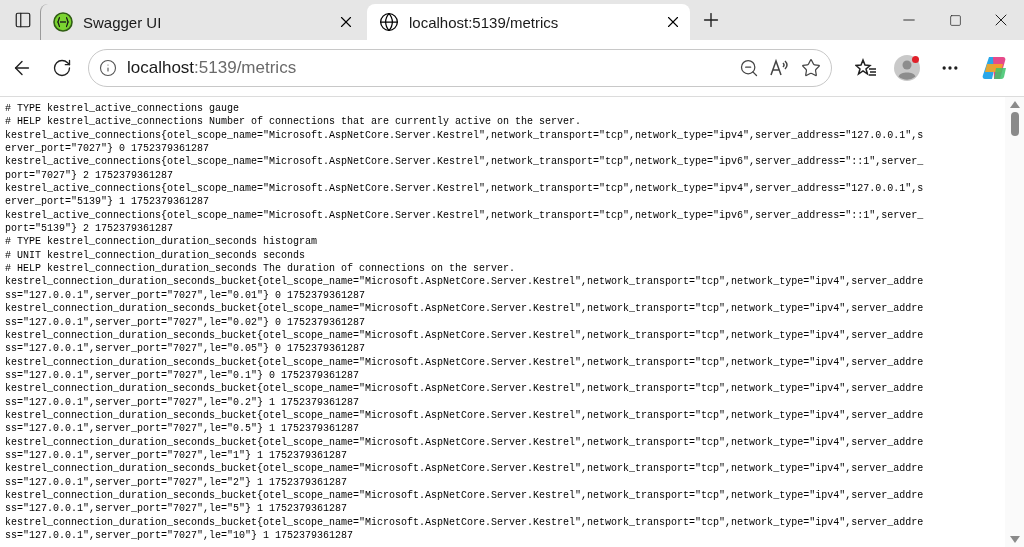 This screenshot has height=547, width=1024. I want to click on favorite-star-icon, so click(811, 68).